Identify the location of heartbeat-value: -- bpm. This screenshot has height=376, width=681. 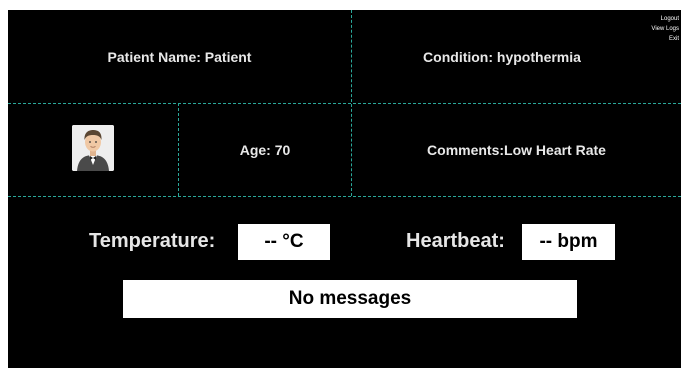
(568, 242).